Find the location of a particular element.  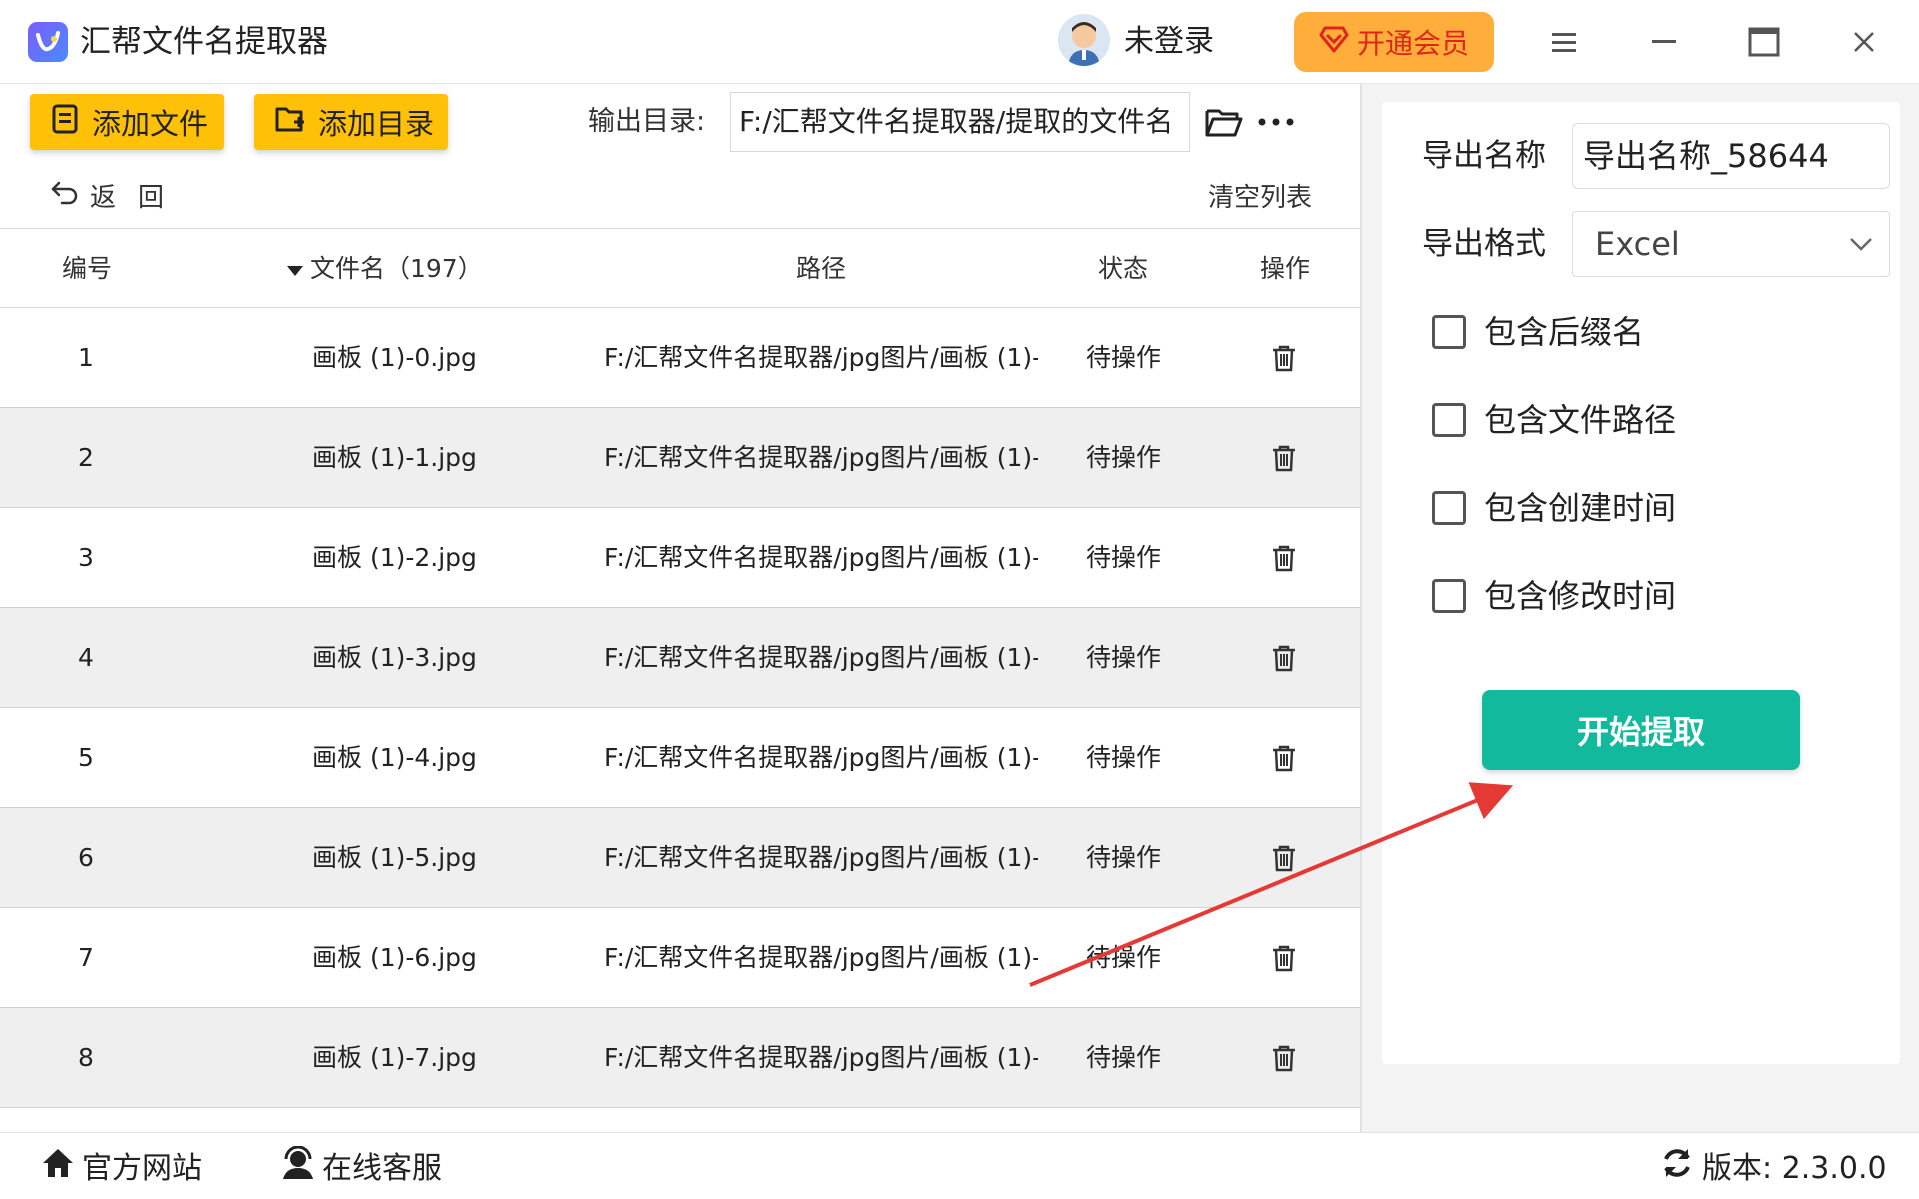

cell-name: 画板 (1)-0.jpg is located at coordinates (394, 357).